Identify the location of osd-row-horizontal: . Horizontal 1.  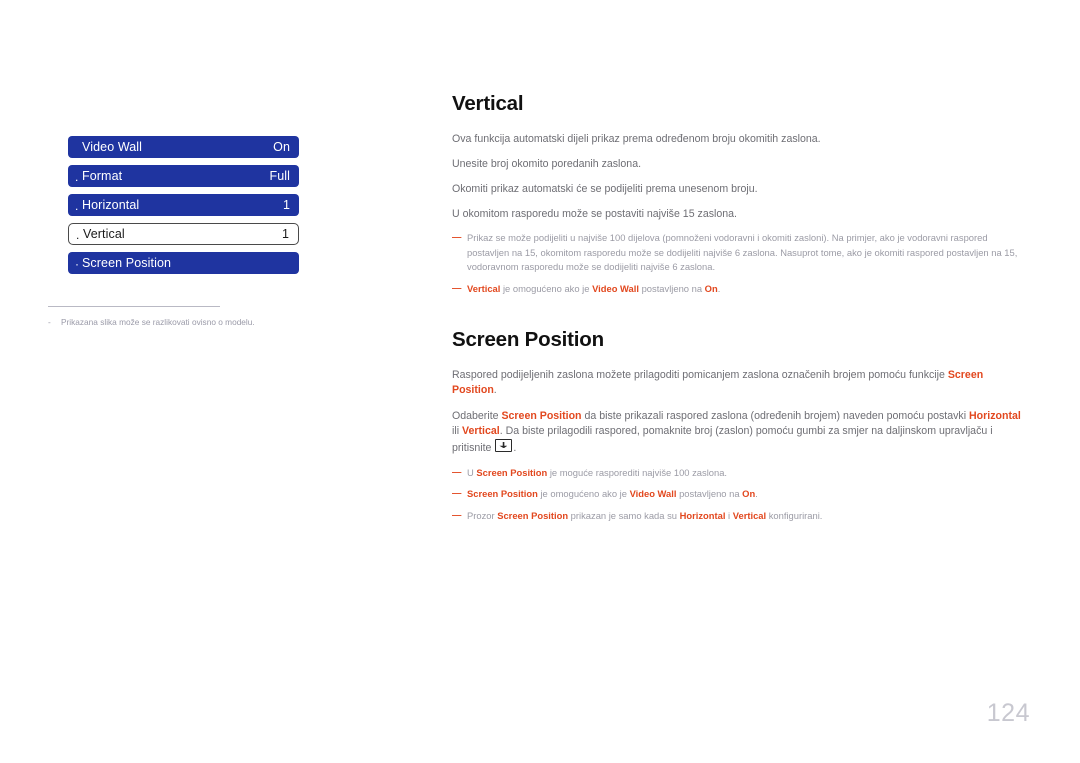
(183, 205).